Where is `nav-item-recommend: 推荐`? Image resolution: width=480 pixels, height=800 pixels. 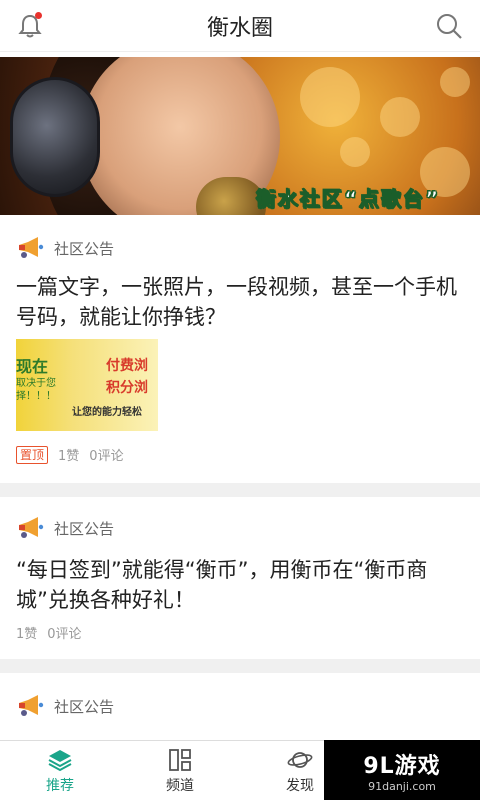 nav-item-recommend: 推荐 is located at coordinates (60, 770).